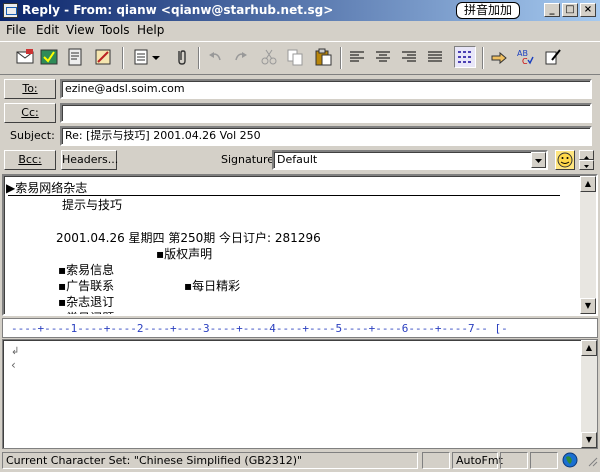 The width and height of the screenshot is (600, 472). Describe the element at coordinates (589, 394) in the screenshot. I see `editor-scrollbar: ▲ ▼` at that location.